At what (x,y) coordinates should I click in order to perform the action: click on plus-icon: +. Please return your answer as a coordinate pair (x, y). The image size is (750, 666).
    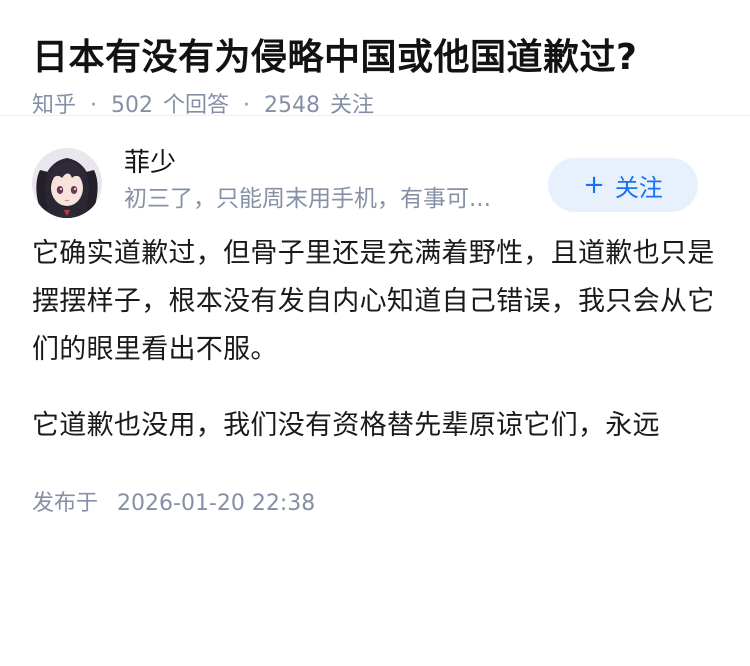
    Looking at the image, I should click on (594, 185).